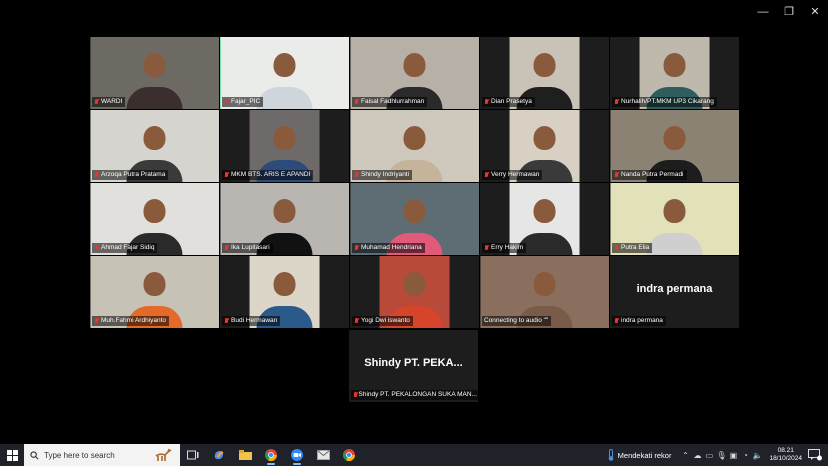 This screenshot has height=466, width=828. I want to click on participant-tile: Ahmad Fajar Sidiq, so click(154, 219).